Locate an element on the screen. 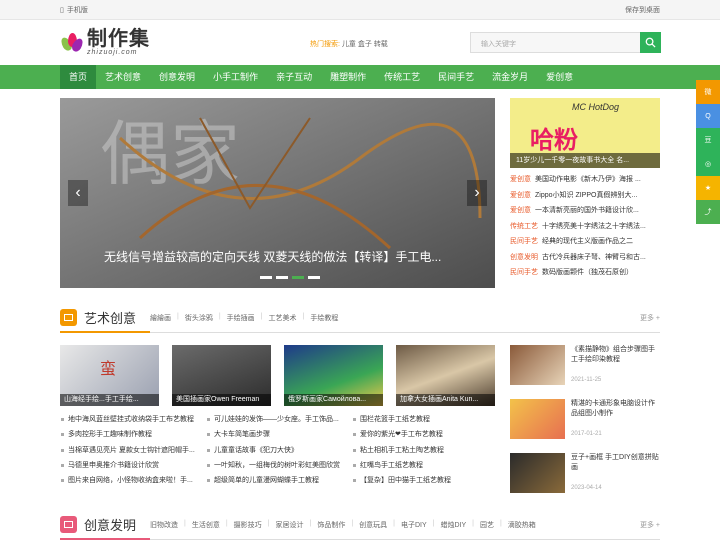 The height and width of the screenshot is (540, 720). list-item: 民间手艺 数码版画颗件（独茂石原创） is located at coordinates (585, 275).